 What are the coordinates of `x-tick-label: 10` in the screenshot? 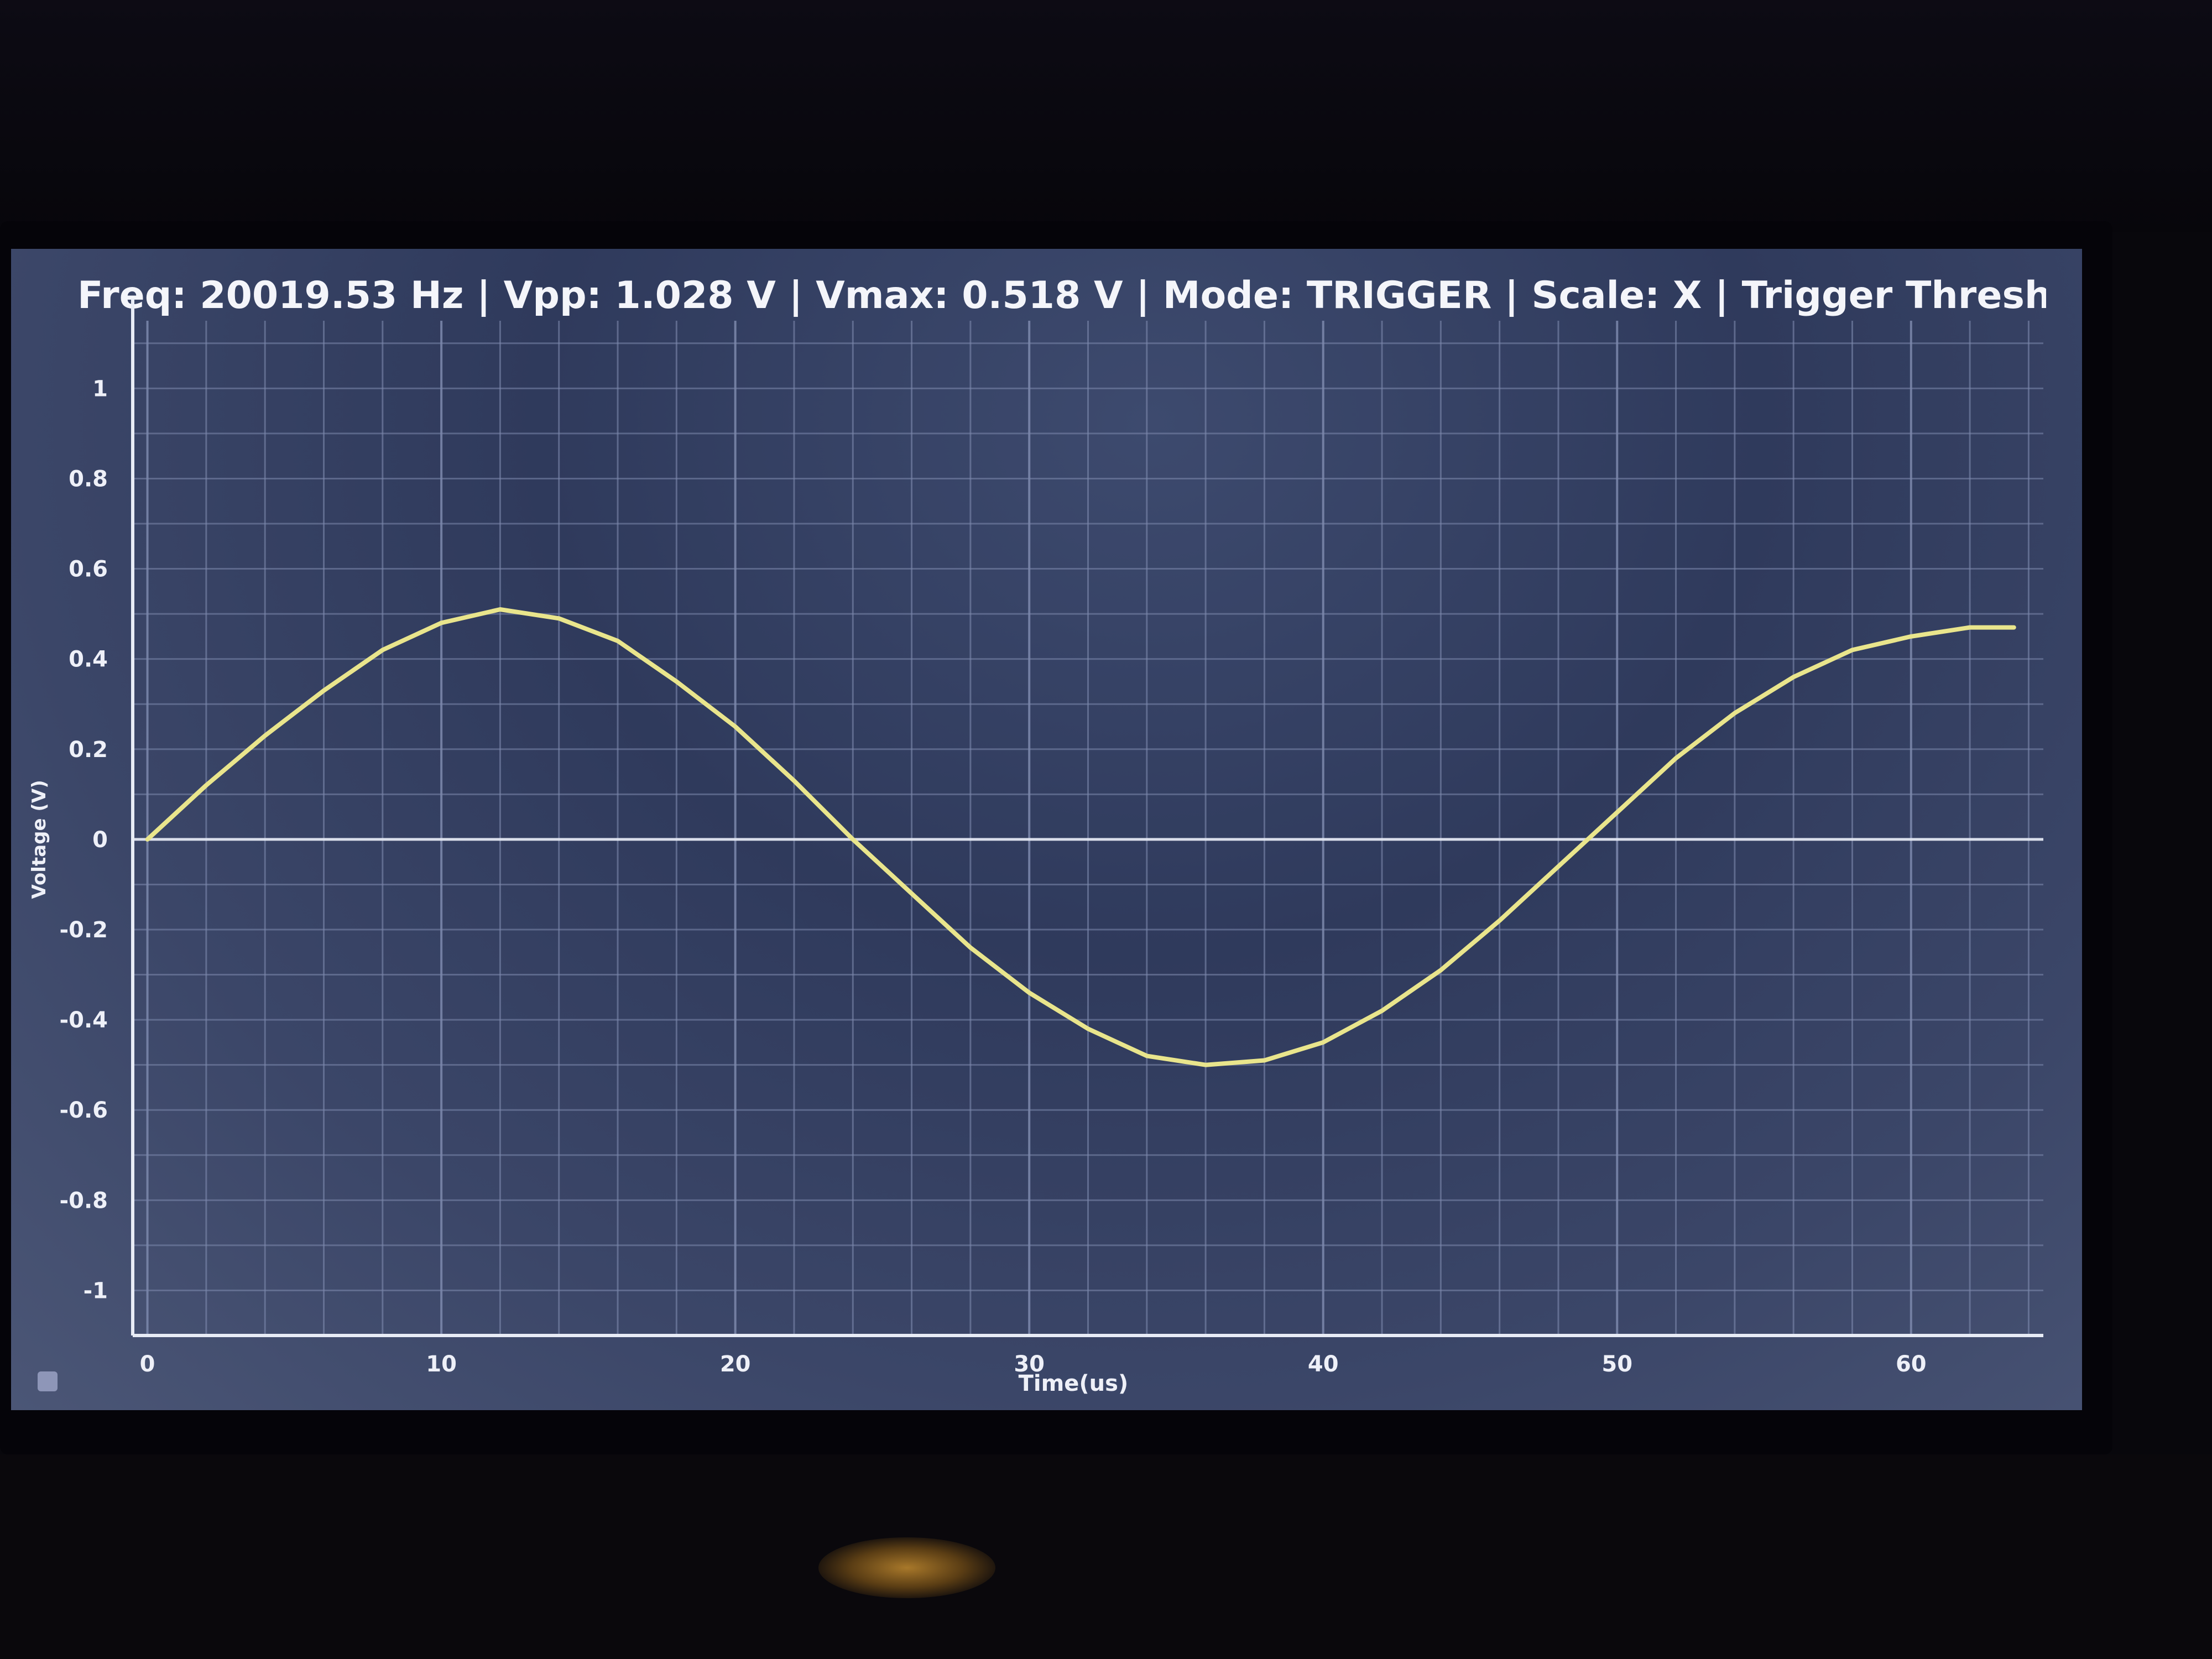 It's located at (442, 1365).